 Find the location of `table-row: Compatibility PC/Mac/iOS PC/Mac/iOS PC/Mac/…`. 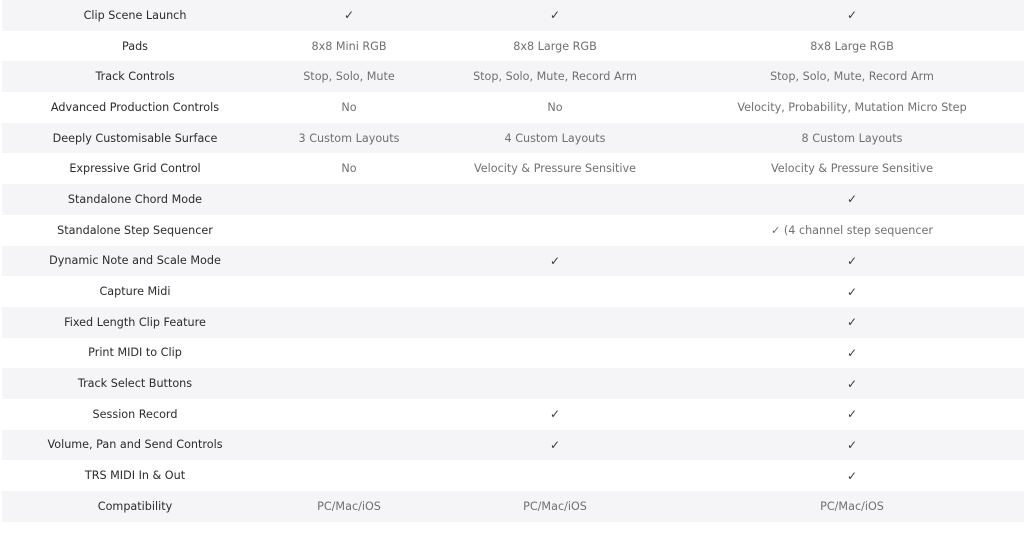

table-row: Compatibility PC/Mac/iOS PC/Mac/iOS PC/Mac/… is located at coordinates (513, 506).